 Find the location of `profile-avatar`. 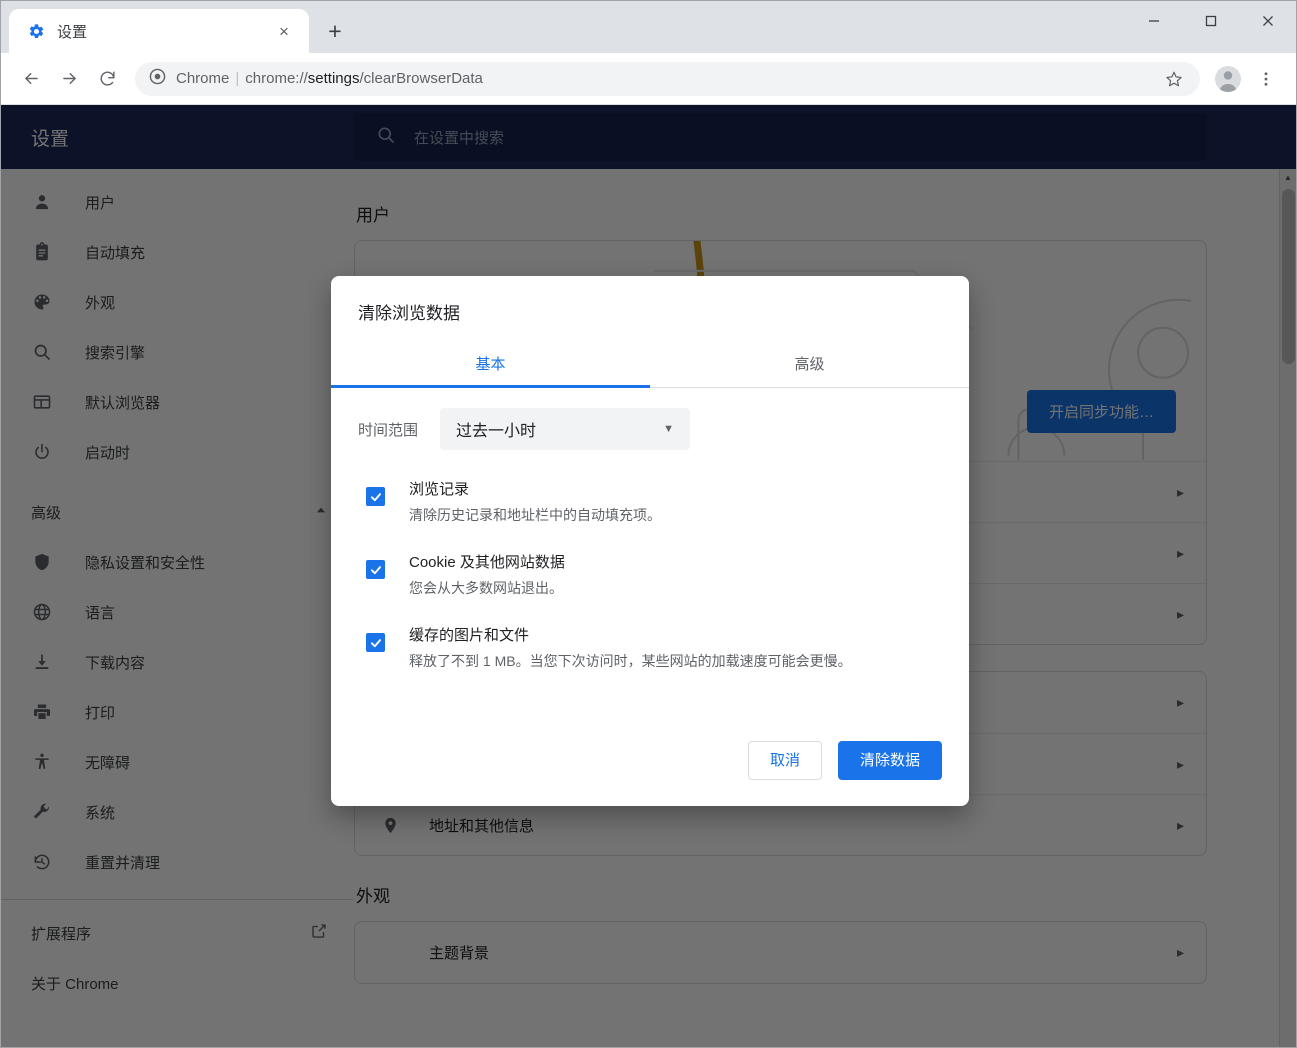

profile-avatar is located at coordinates (1228, 79).